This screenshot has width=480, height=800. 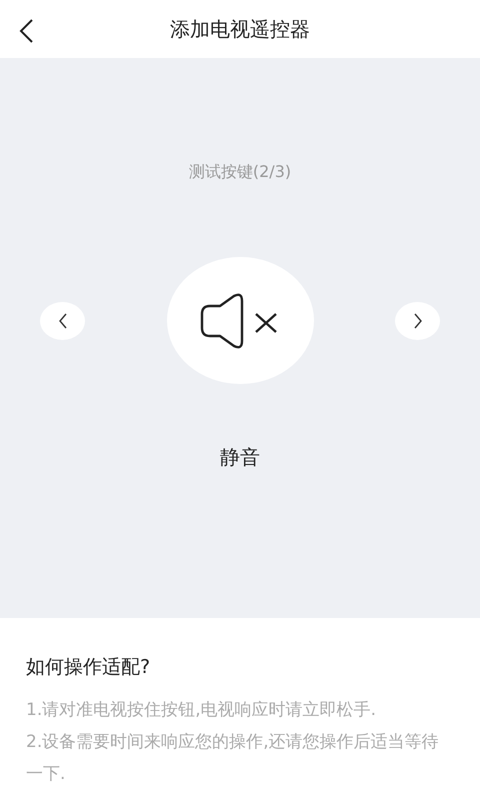 What do you see at coordinates (89, 667) in the screenshot?
I see `help-heading: 如何操作适配?` at bounding box center [89, 667].